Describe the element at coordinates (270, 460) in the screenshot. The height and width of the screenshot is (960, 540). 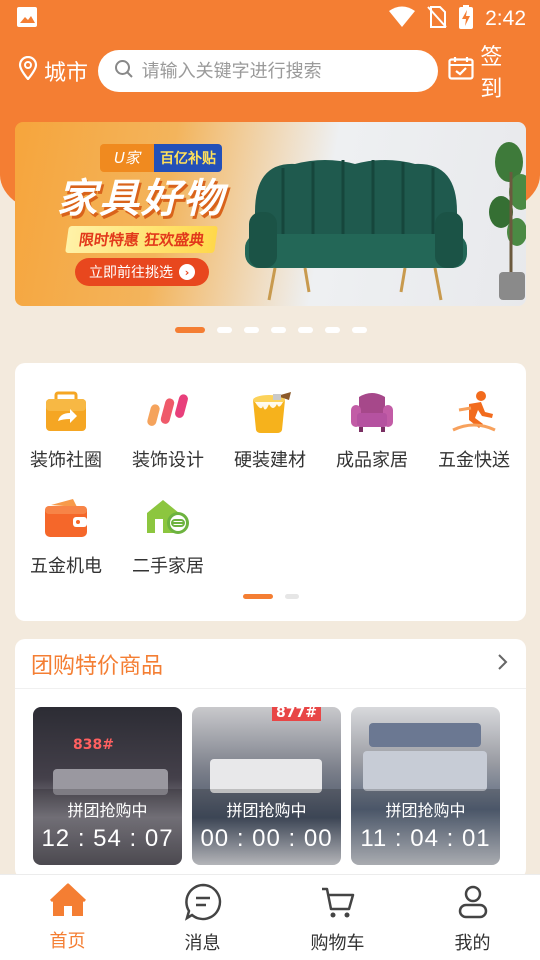
I see `category-label: 硬装建材` at that location.